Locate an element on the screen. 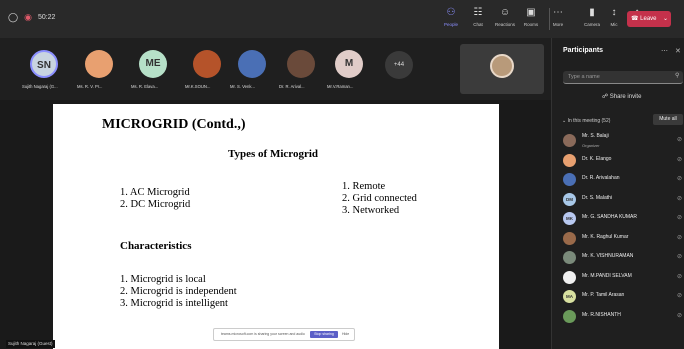 The width and height of the screenshot is (684, 349). self-view-video is located at coordinates (502, 69).